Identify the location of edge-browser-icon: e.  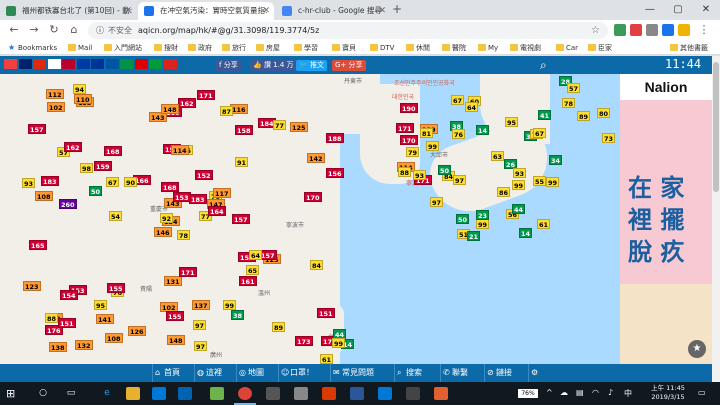
(107, 393).